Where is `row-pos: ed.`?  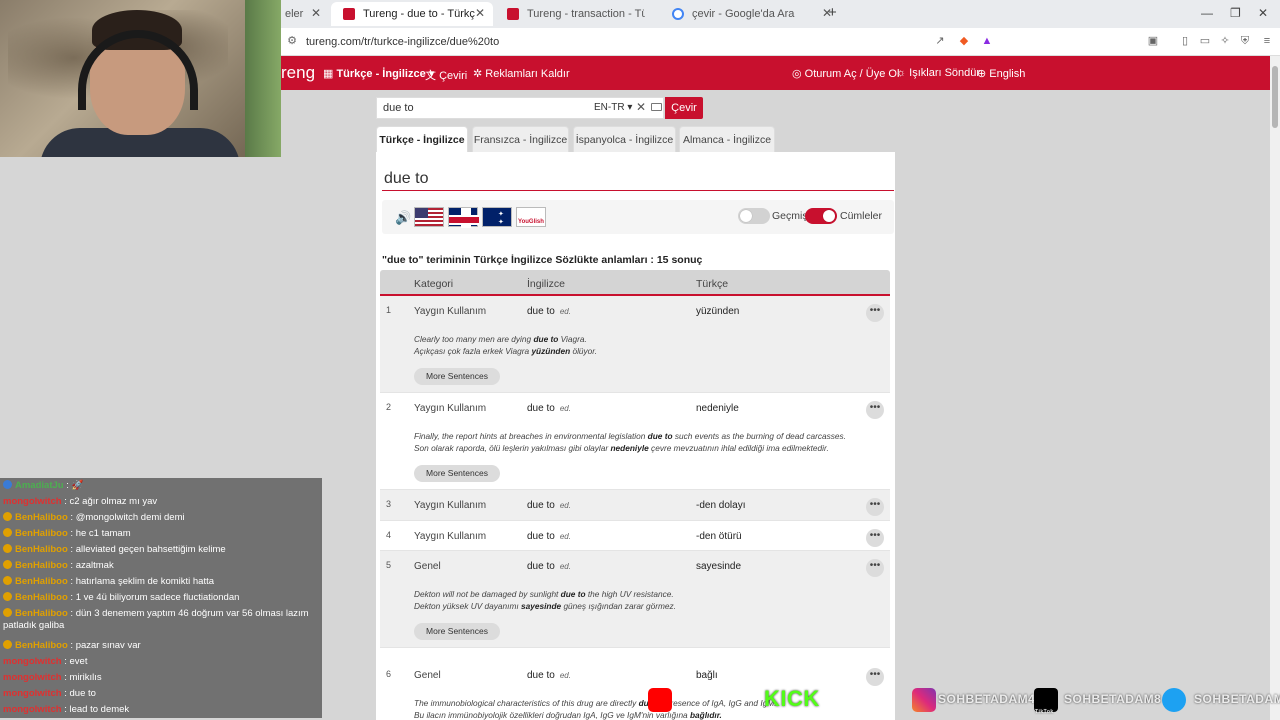 row-pos: ed. is located at coordinates (565, 505).